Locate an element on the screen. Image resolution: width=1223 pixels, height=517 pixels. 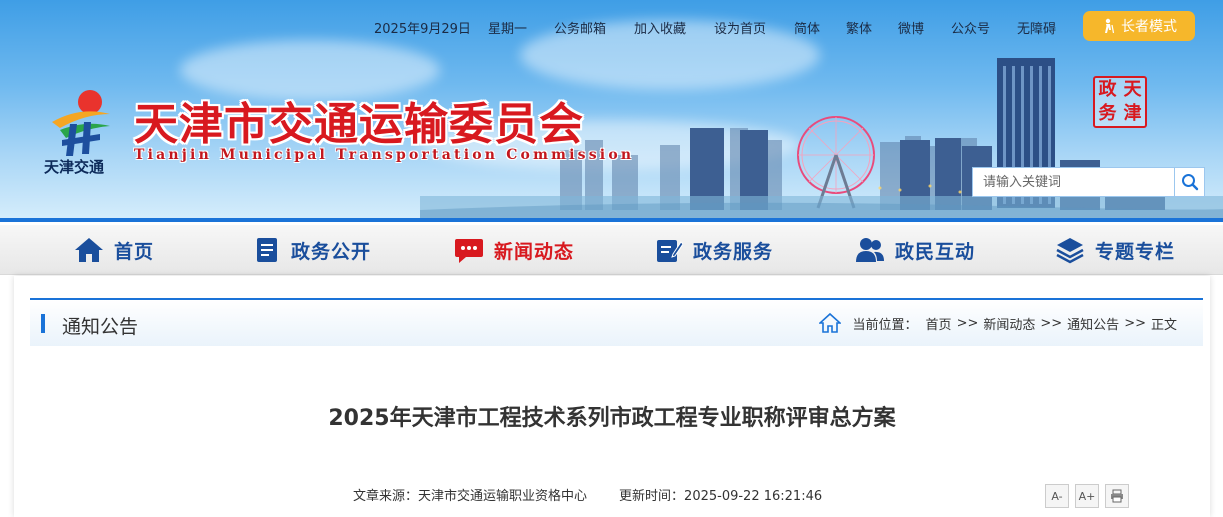
seal-char: 津 is located at coordinates (1132, 113).